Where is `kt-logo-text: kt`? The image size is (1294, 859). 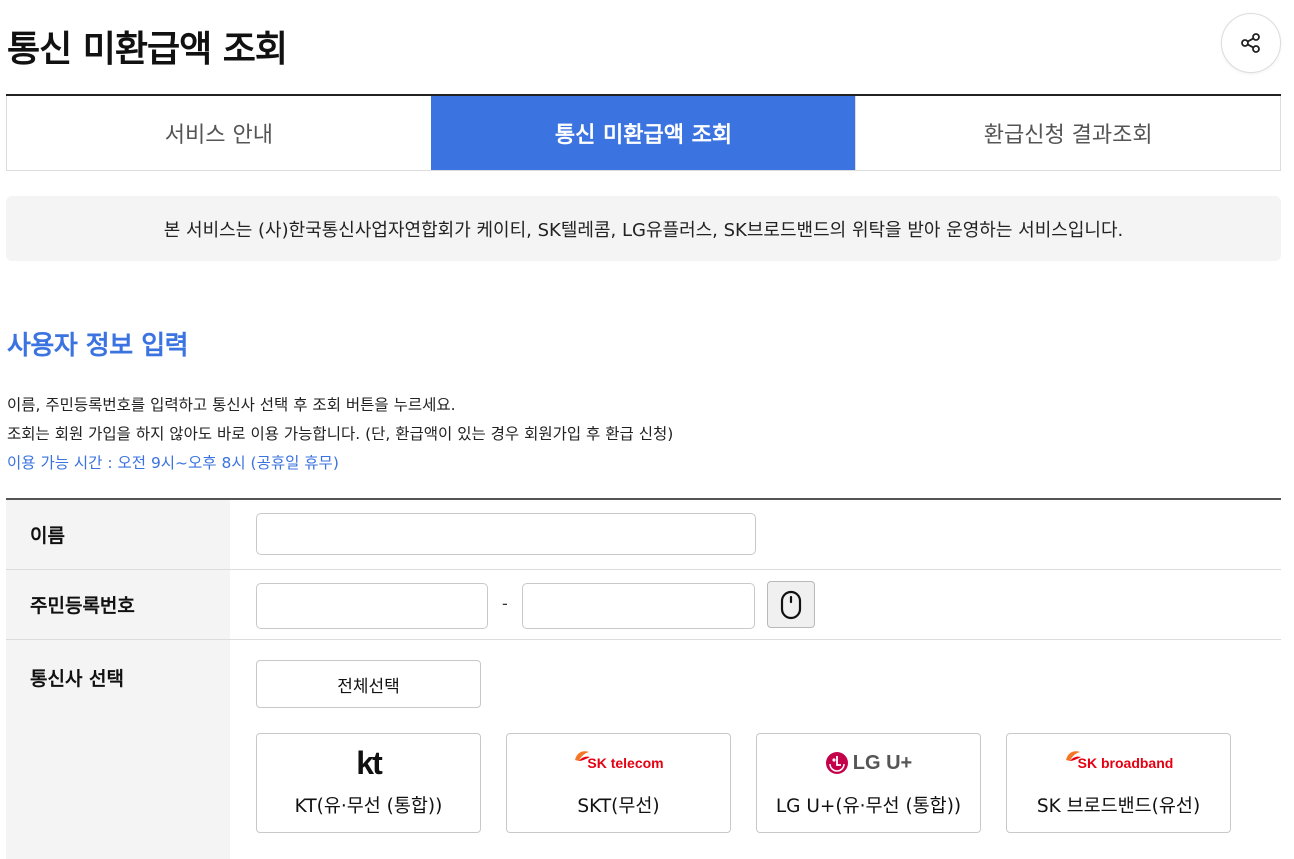
kt-logo-text: kt is located at coordinates (369, 762).